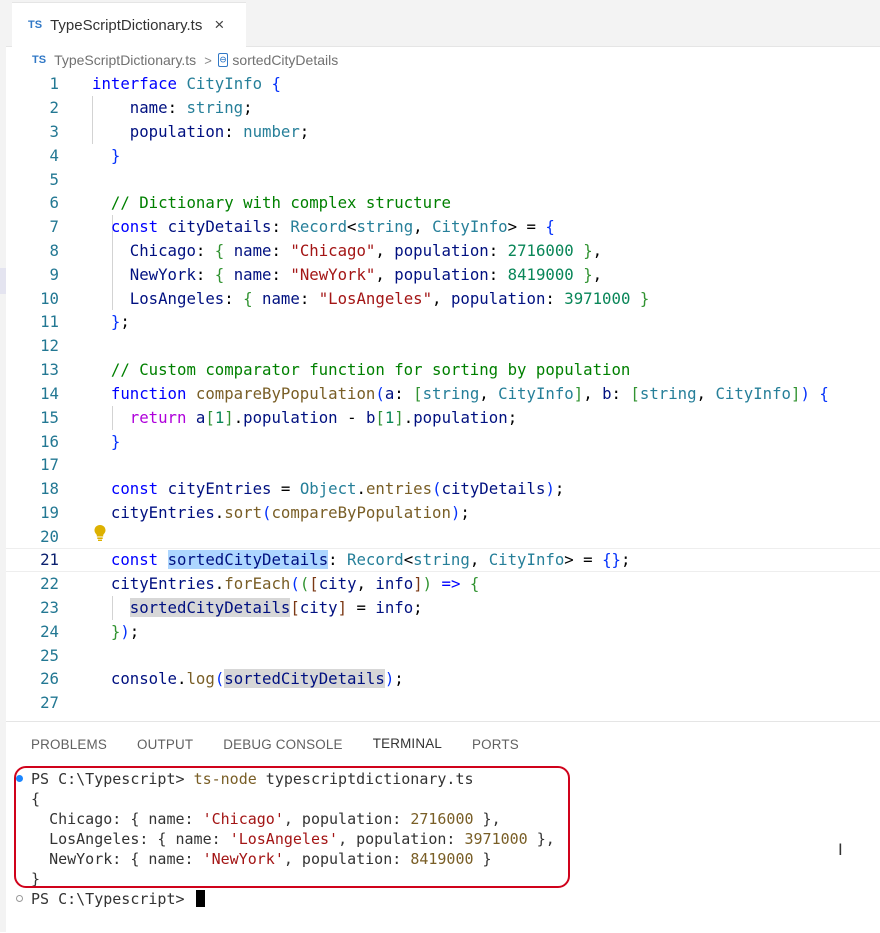 This screenshot has height=933, width=880. I want to click on line-number: 2, so click(54, 107).